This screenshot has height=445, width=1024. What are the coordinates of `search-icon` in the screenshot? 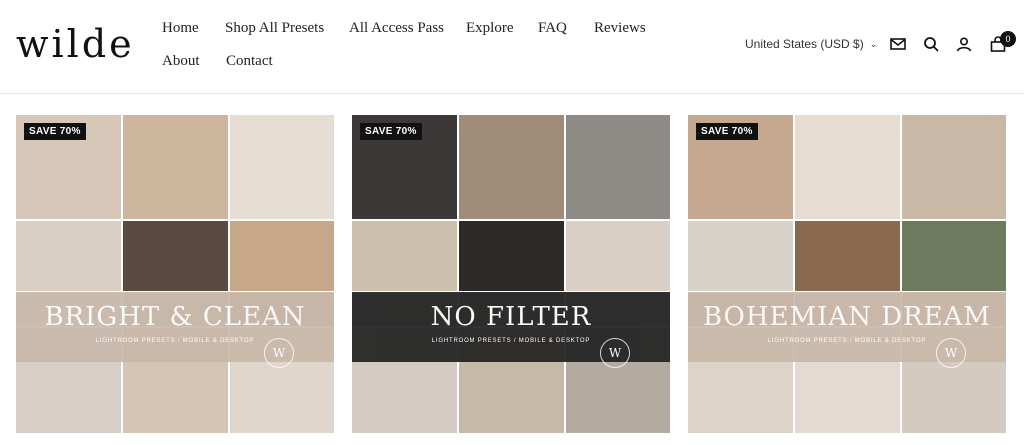 It's located at (931, 44).